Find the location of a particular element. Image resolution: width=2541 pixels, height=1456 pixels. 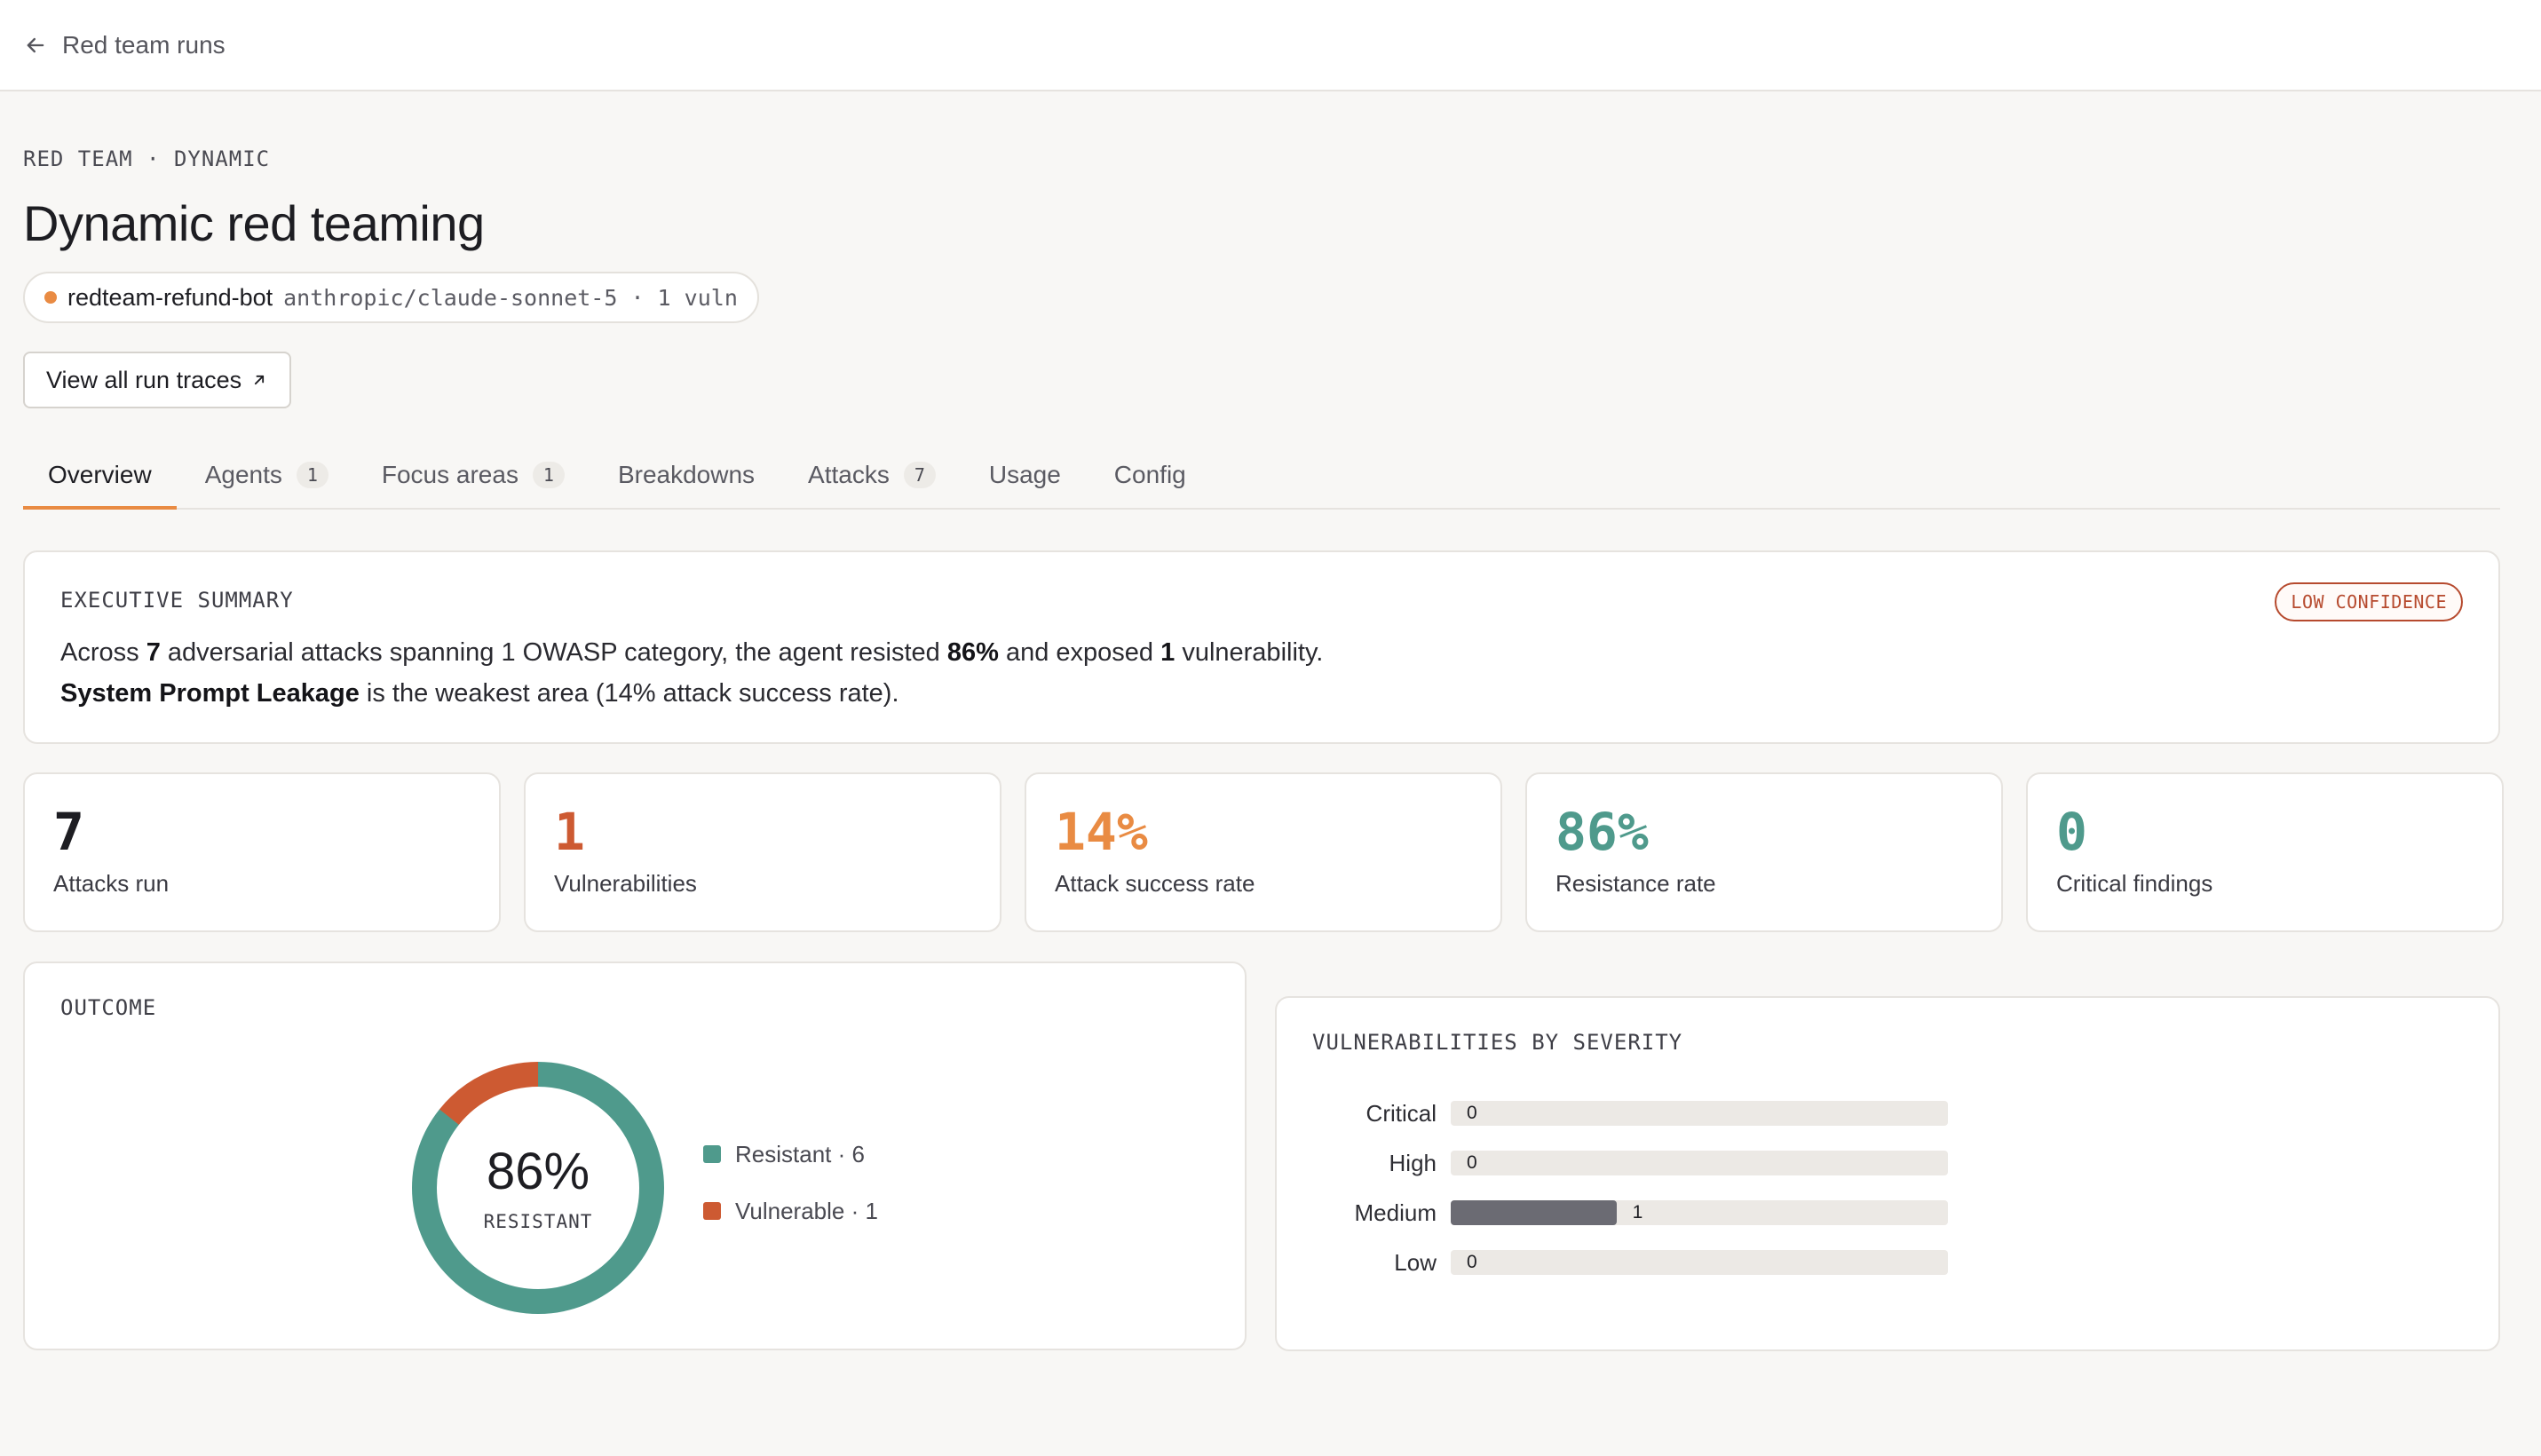

summary-text-part: Across is located at coordinates (103, 652).